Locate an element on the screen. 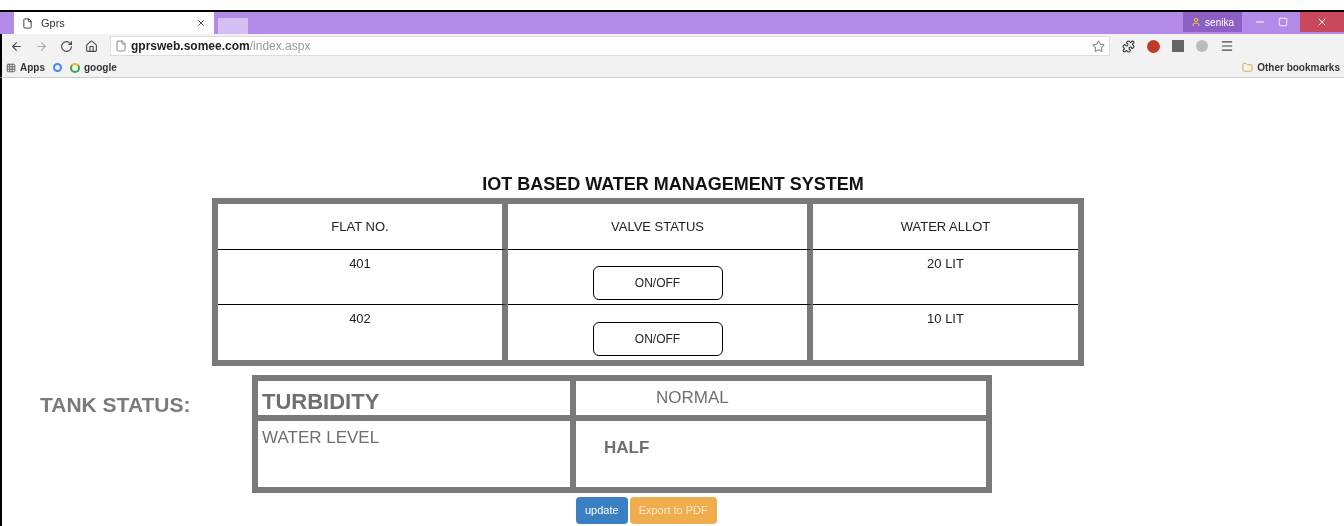 Image resolution: width=1344 pixels, height=526 pixels. column-header: VALVE STATUS is located at coordinates (660, 227).